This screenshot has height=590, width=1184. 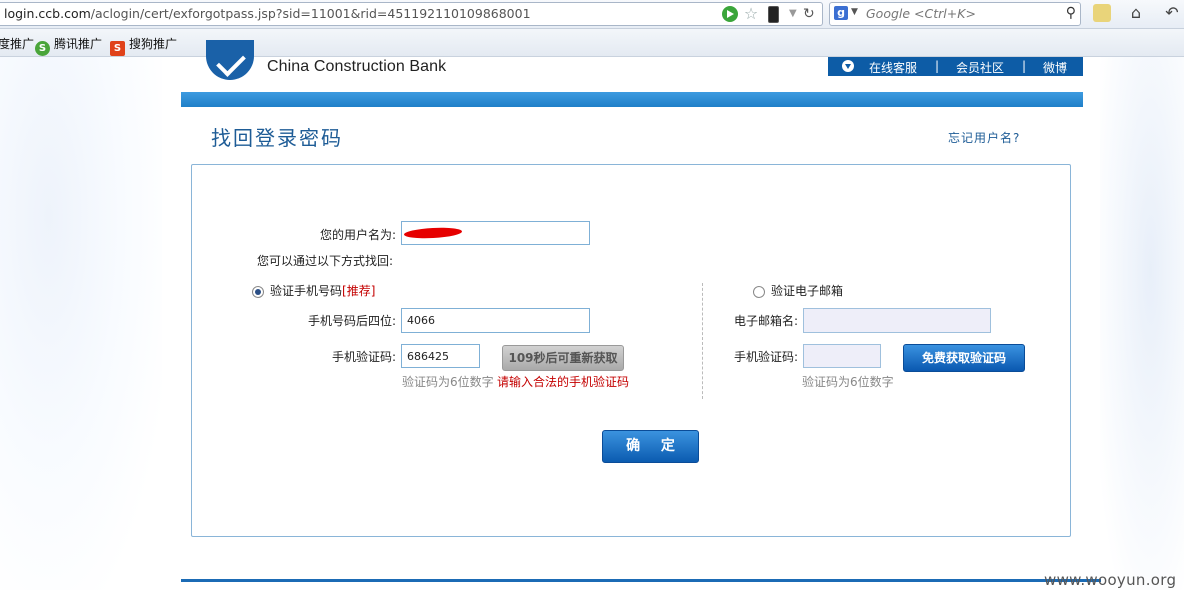 I want to click on search-input: Google <Ctrl+K>, so click(x=921, y=13).